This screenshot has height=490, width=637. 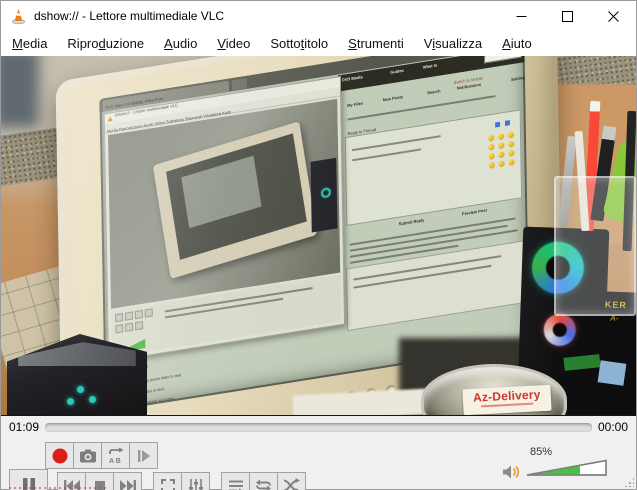 I want to click on fullscreen-icon, so click(x=167, y=484).